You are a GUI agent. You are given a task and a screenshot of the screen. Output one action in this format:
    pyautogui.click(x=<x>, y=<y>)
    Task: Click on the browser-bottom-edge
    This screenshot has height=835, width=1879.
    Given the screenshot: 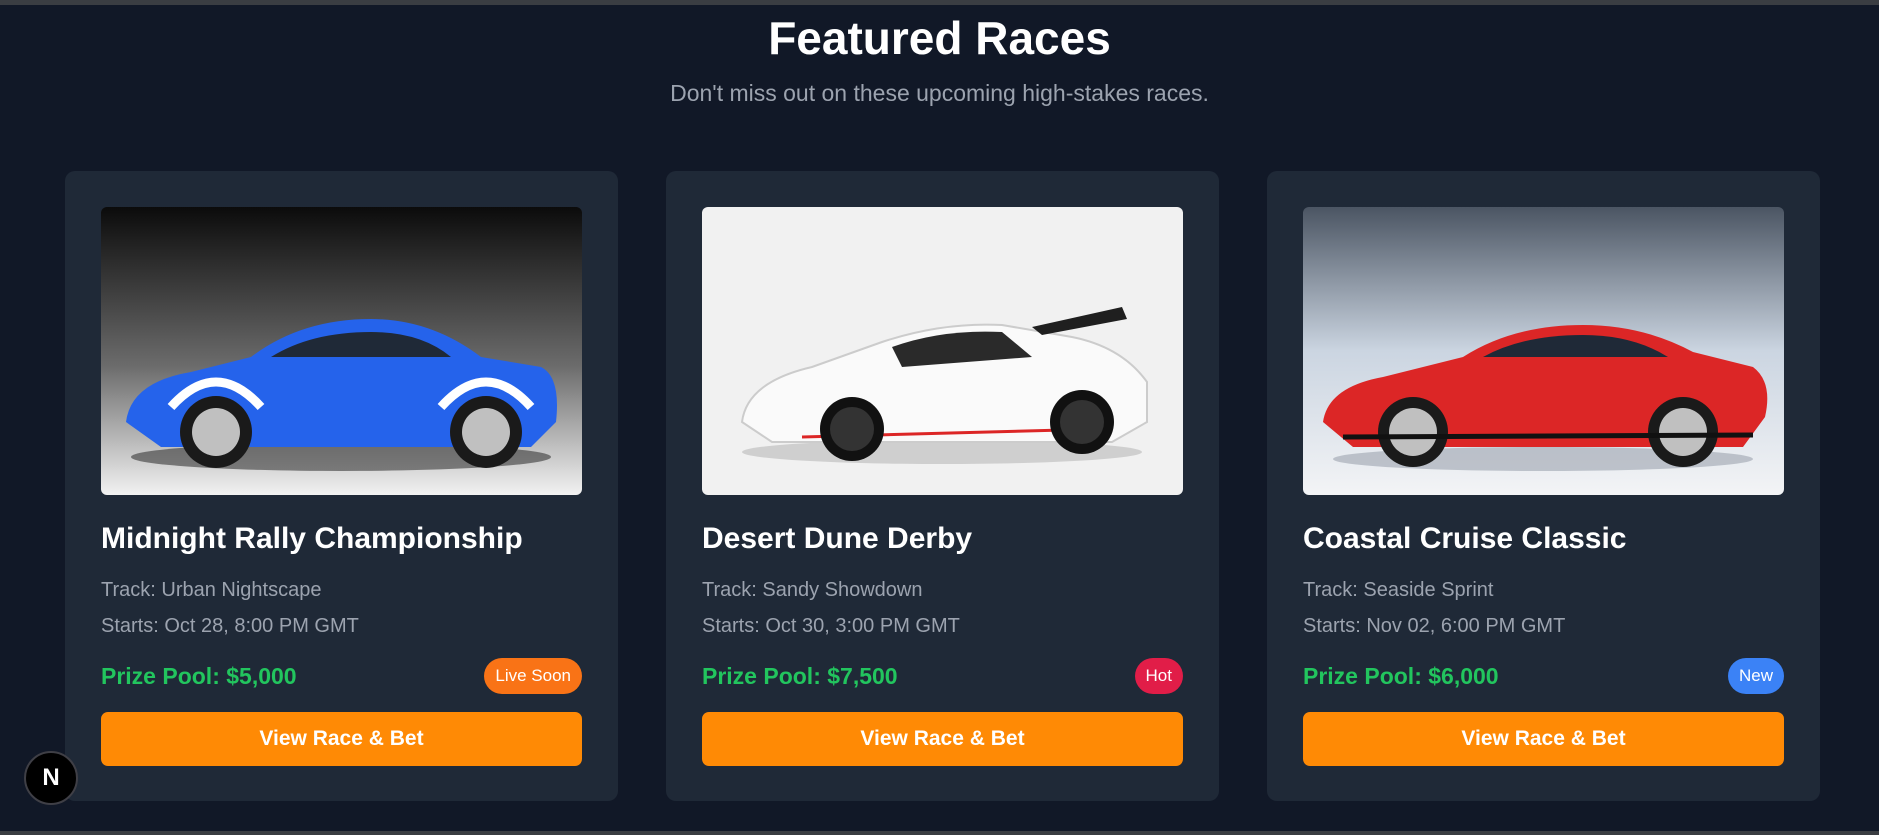 What is the action you would take?
    pyautogui.click(x=939, y=833)
    